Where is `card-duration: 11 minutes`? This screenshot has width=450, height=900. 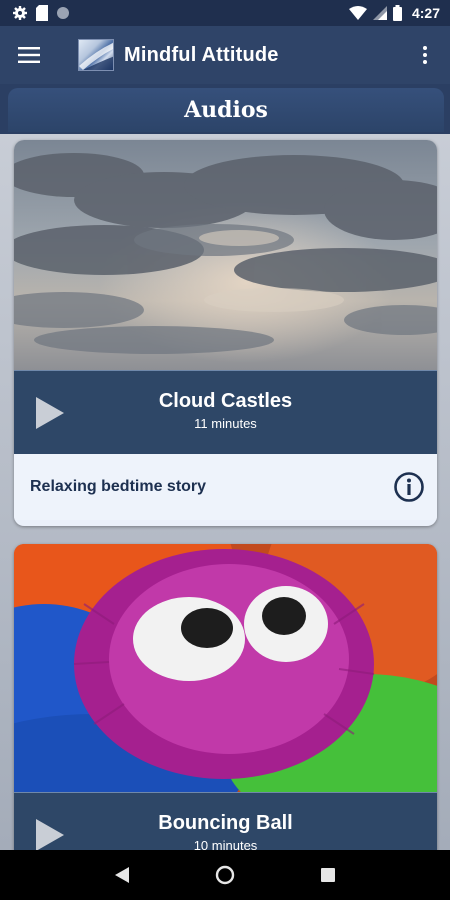
card-duration: 11 minutes is located at coordinates (225, 423).